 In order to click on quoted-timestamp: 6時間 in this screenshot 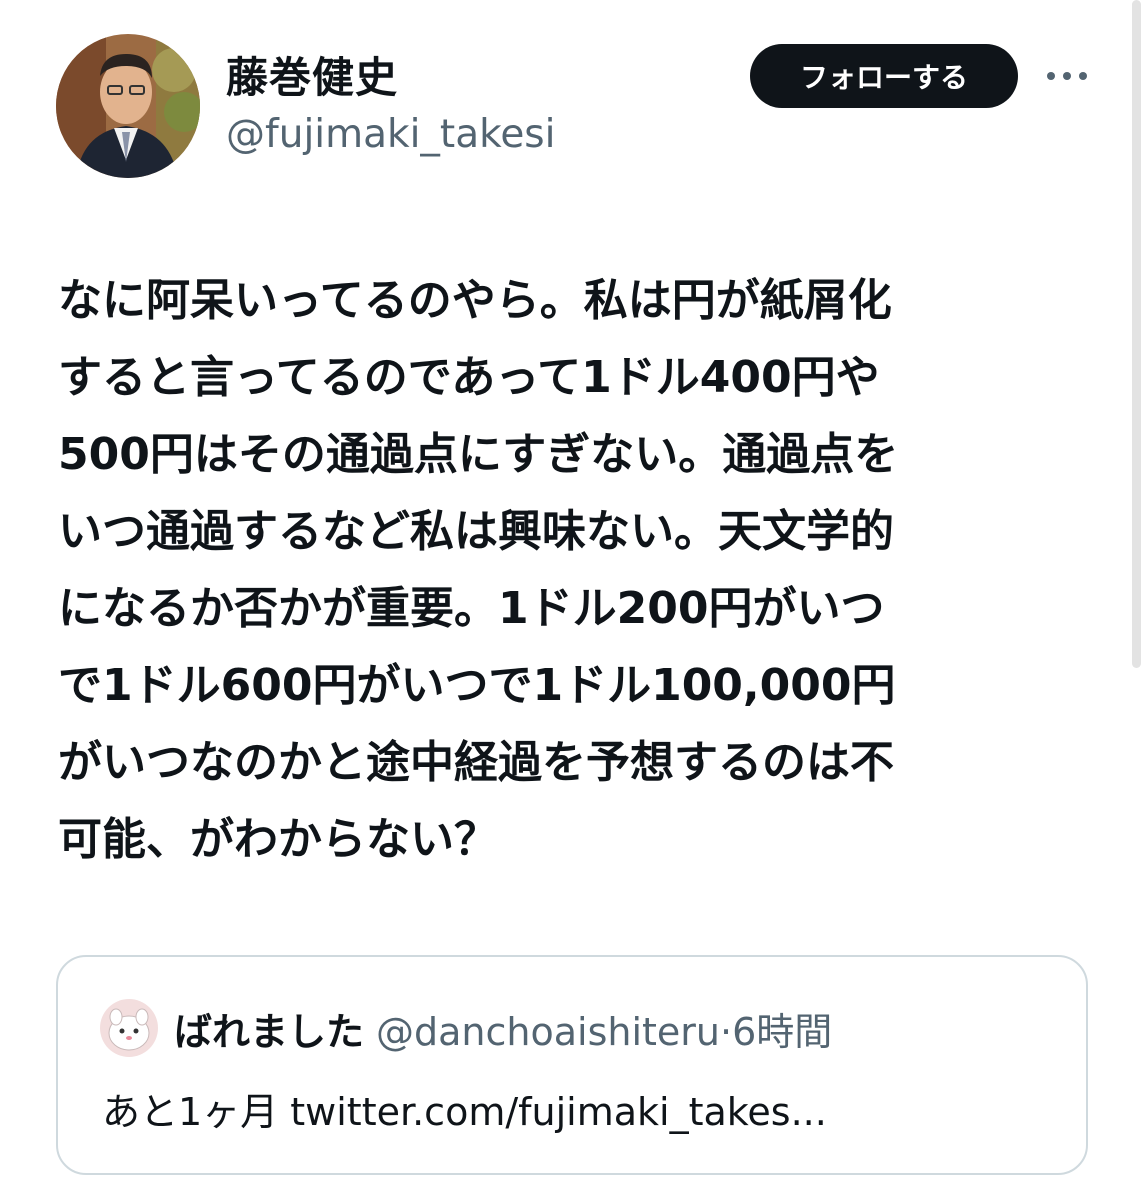, I will do `click(782, 1032)`.